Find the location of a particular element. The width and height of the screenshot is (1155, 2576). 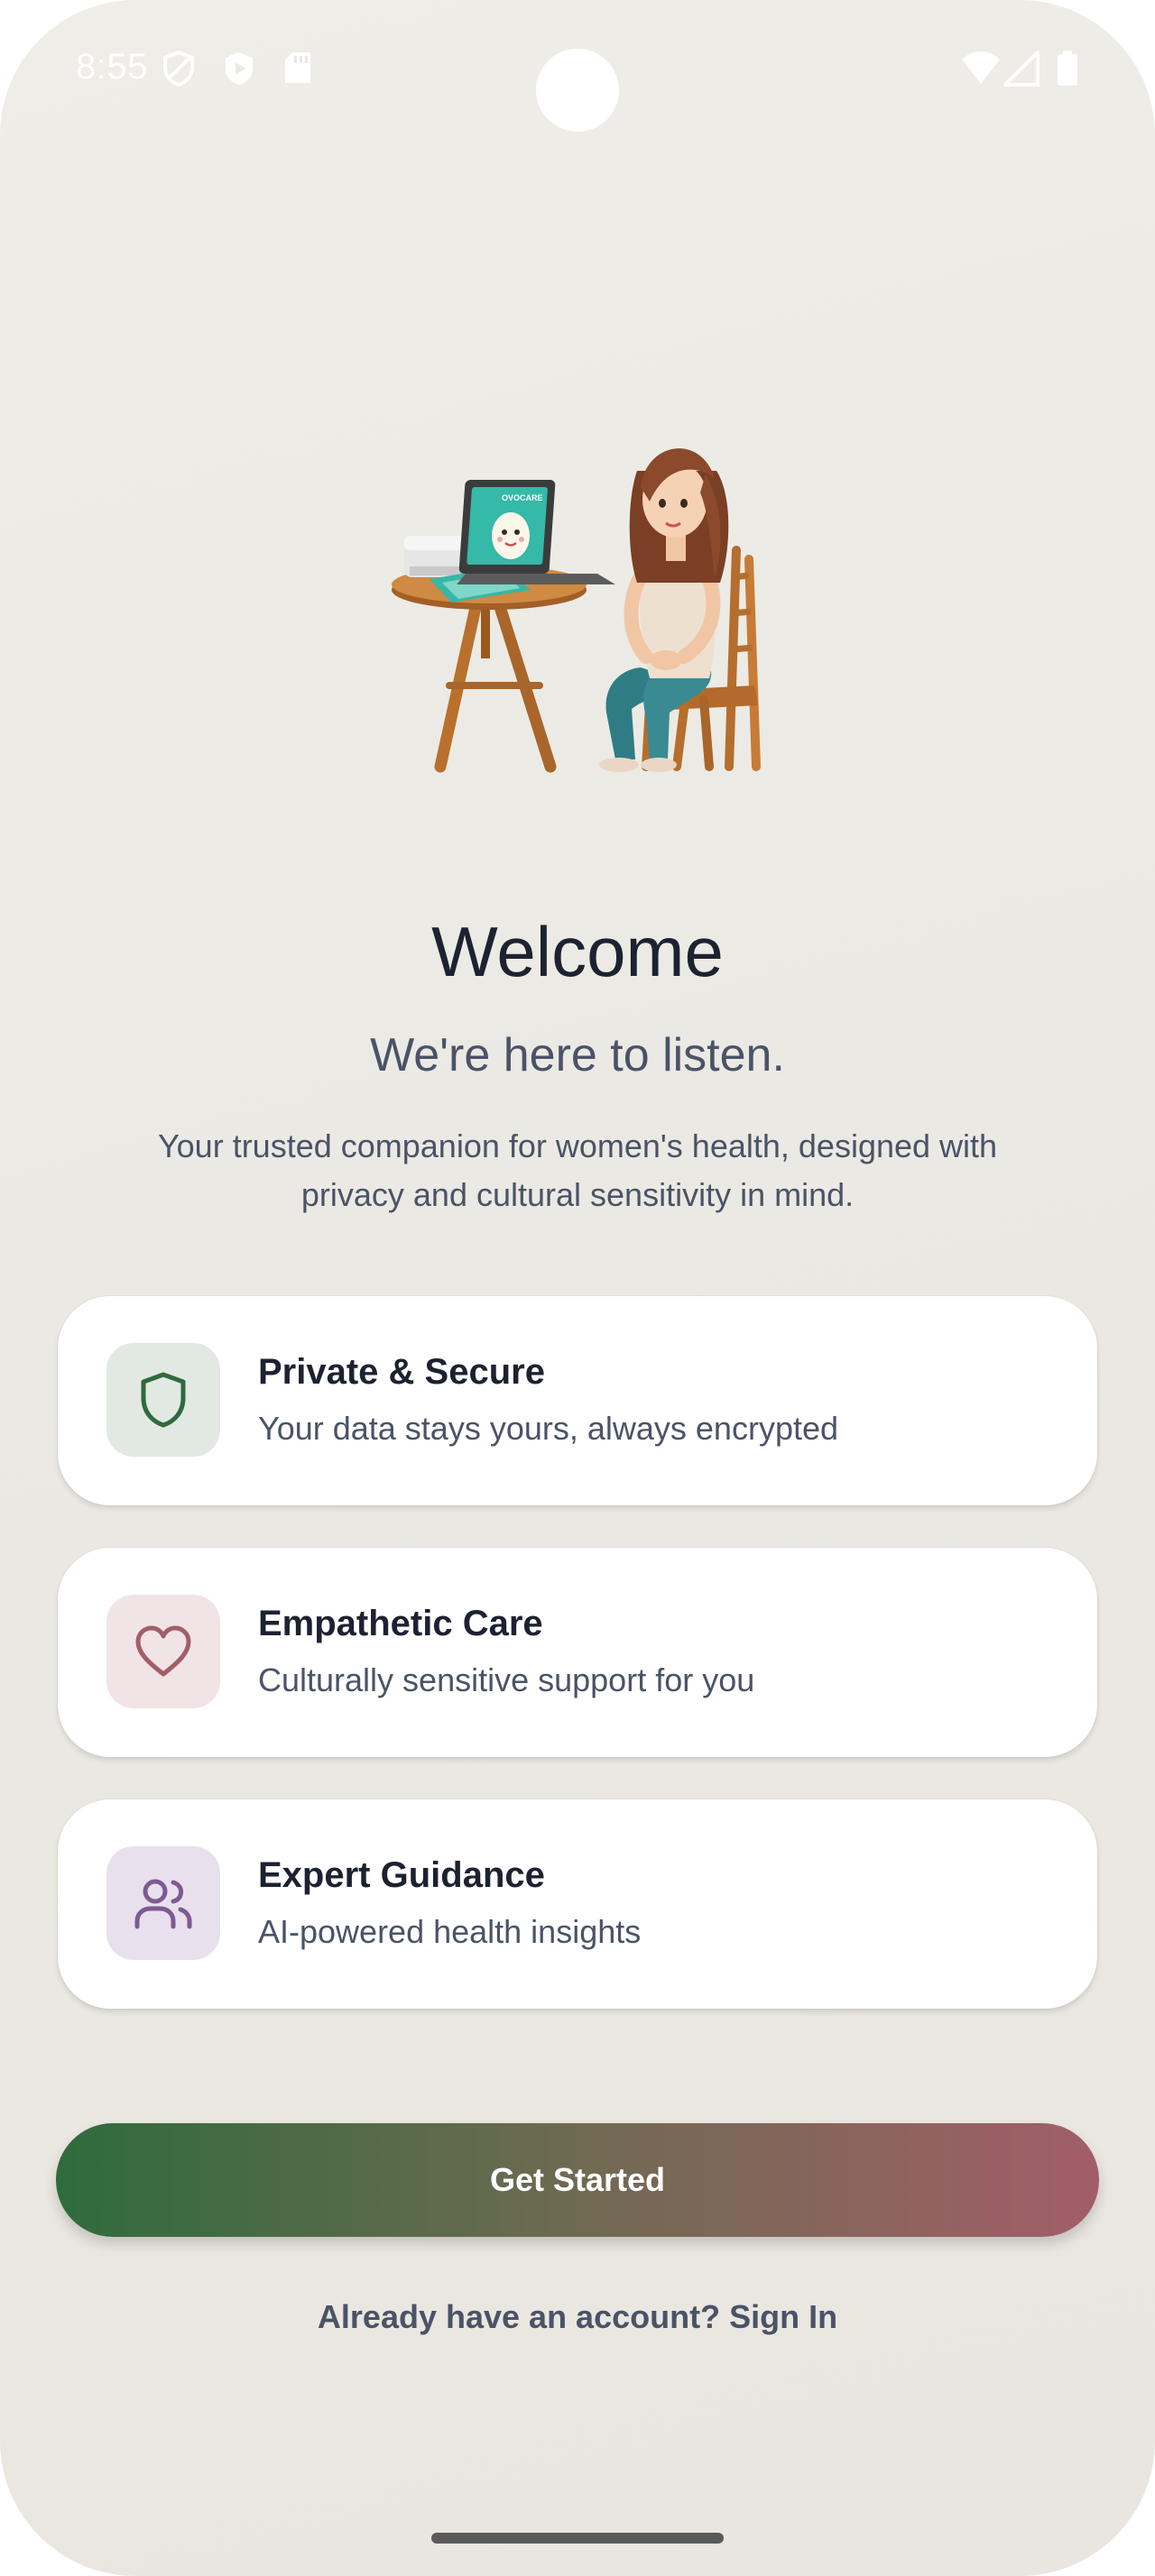

signal-icon is located at coordinates (1021, 69).